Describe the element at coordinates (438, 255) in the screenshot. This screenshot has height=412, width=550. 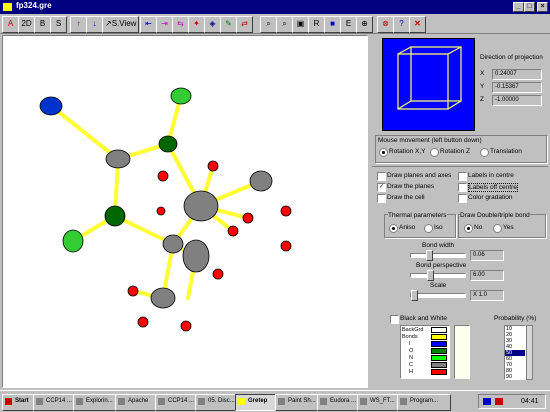
I see `bond-width-slider` at that location.